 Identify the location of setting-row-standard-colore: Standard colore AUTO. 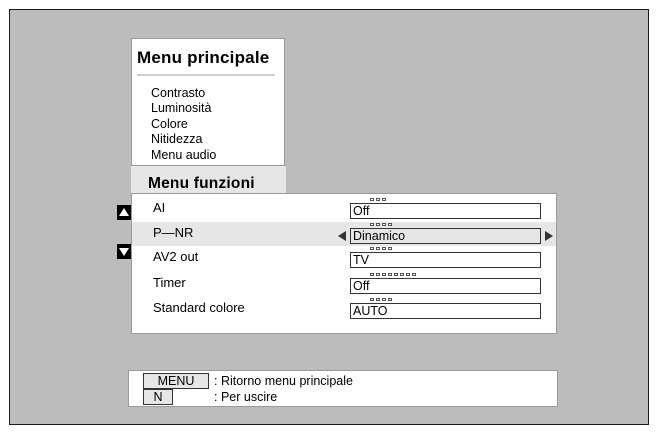
(344, 309).